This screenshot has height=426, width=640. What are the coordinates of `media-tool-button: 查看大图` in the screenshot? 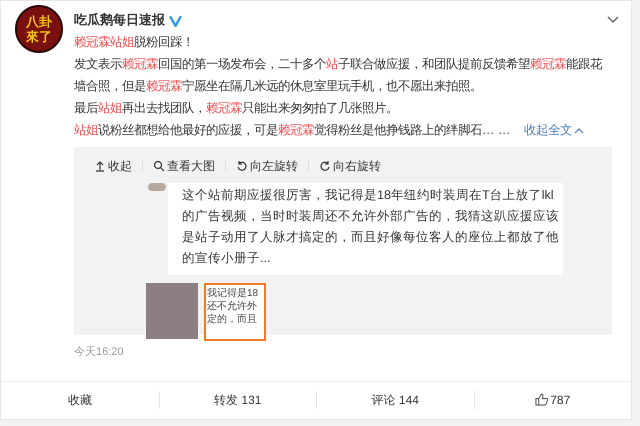 It's located at (184, 166).